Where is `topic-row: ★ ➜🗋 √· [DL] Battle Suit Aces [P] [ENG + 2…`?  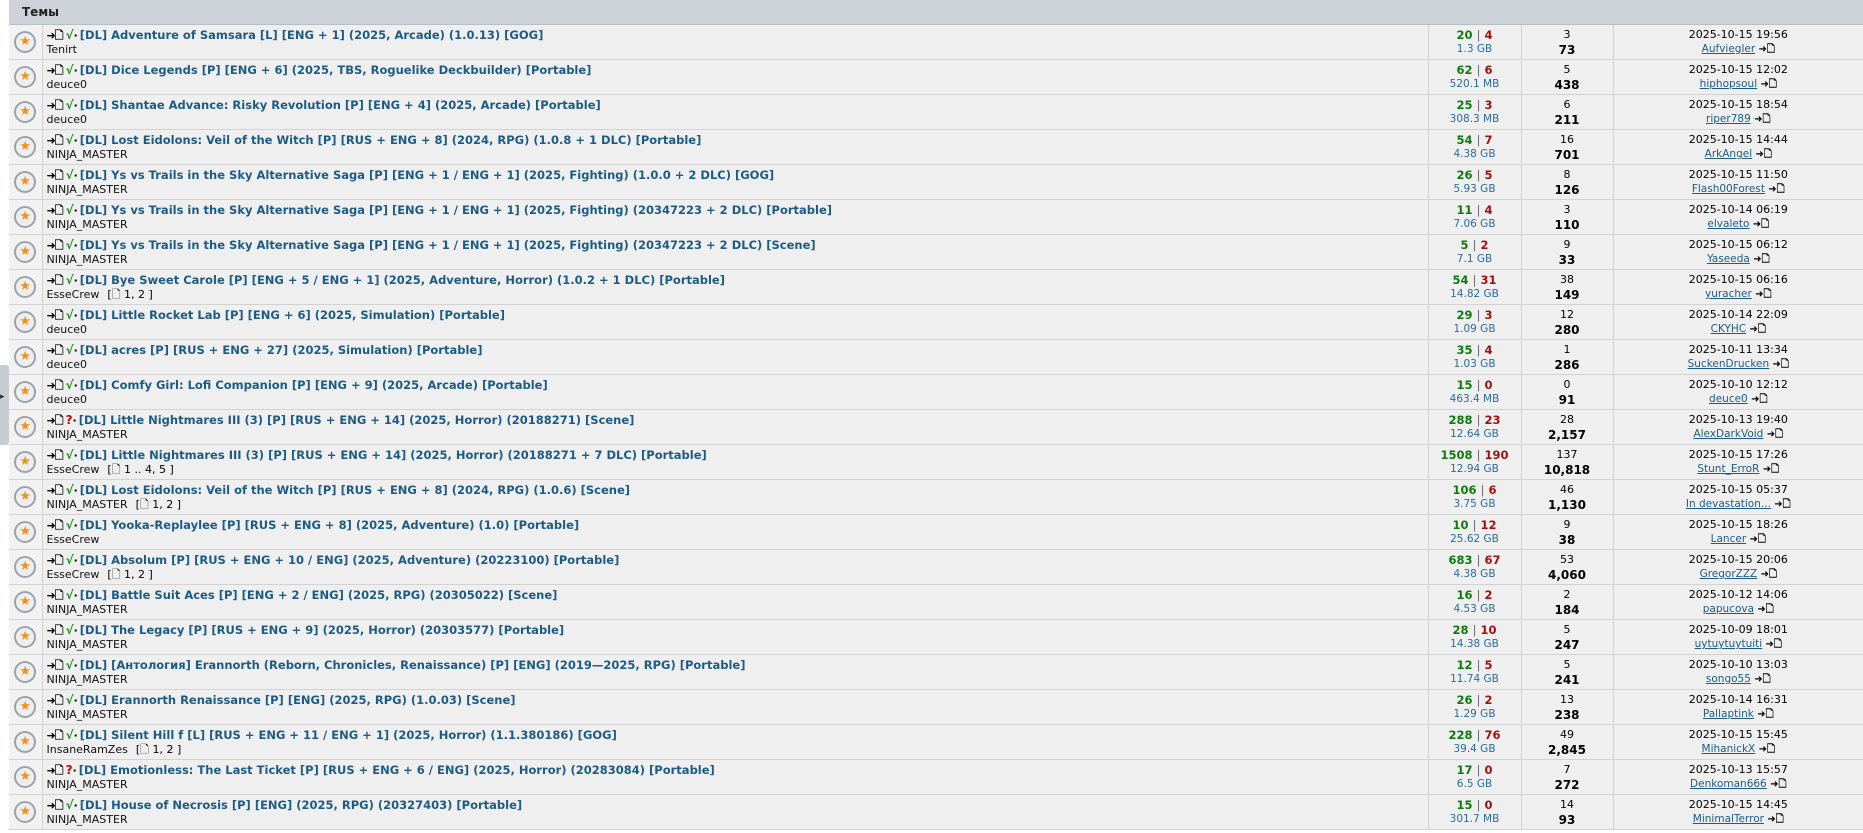 topic-row: ★ ➜🗋 √· [DL] Battle Suit Aces [P] [ENG + 2… is located at coordinates (936, 602).